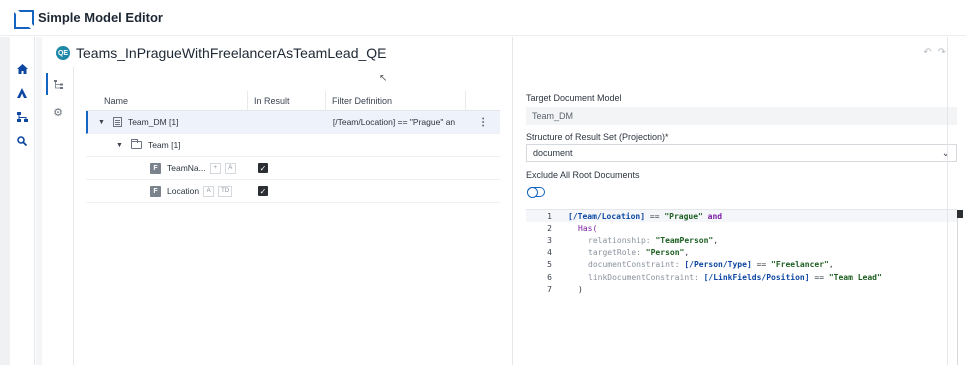  I want to click on tab-structure, so click(58, 84).